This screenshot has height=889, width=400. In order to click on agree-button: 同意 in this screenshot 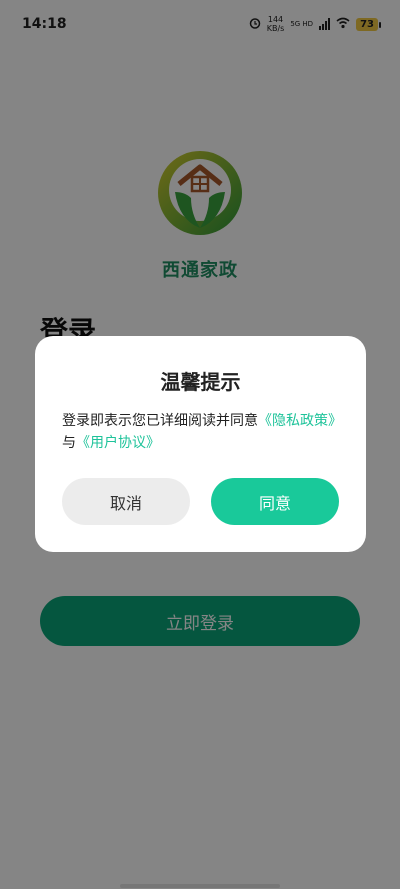, I will do `click(275, 501)`.